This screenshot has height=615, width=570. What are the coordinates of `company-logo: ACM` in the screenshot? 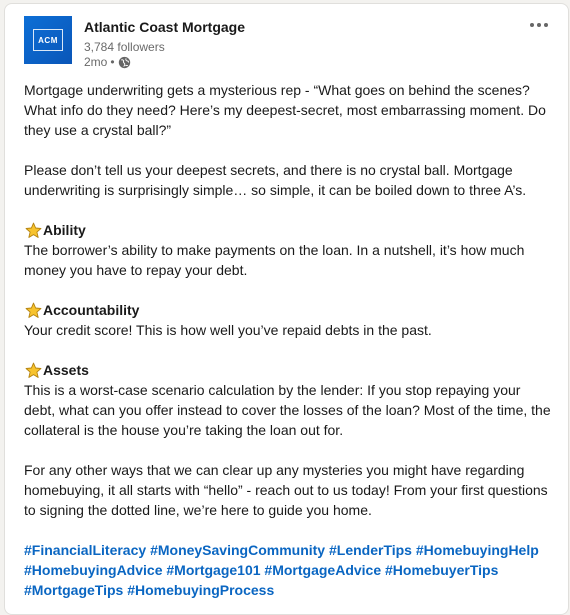 It's located at (48, 40).